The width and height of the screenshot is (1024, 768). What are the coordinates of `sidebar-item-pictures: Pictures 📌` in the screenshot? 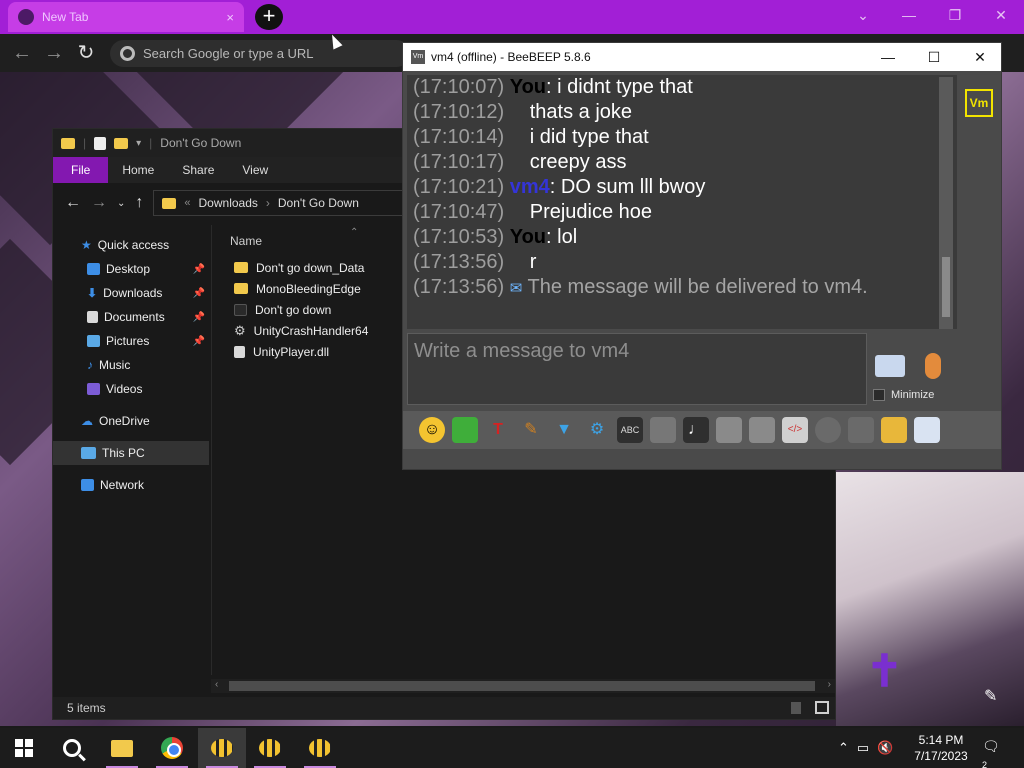 It's located at (131, 341).